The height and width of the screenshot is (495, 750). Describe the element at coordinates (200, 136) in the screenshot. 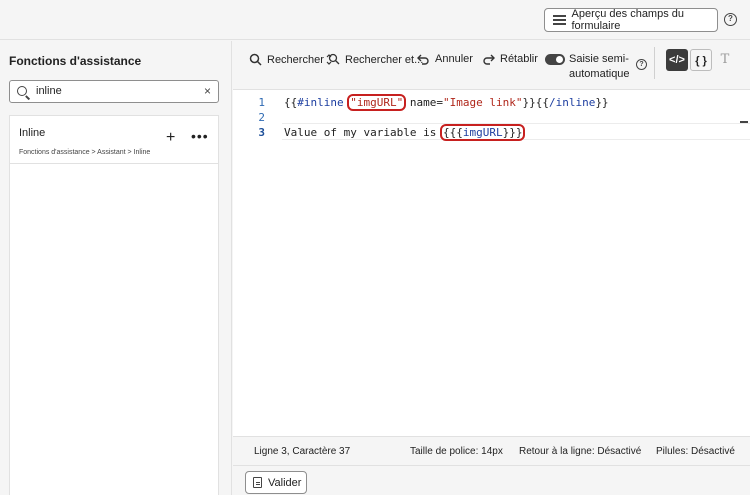

I see `more-icon: •••` at that location.